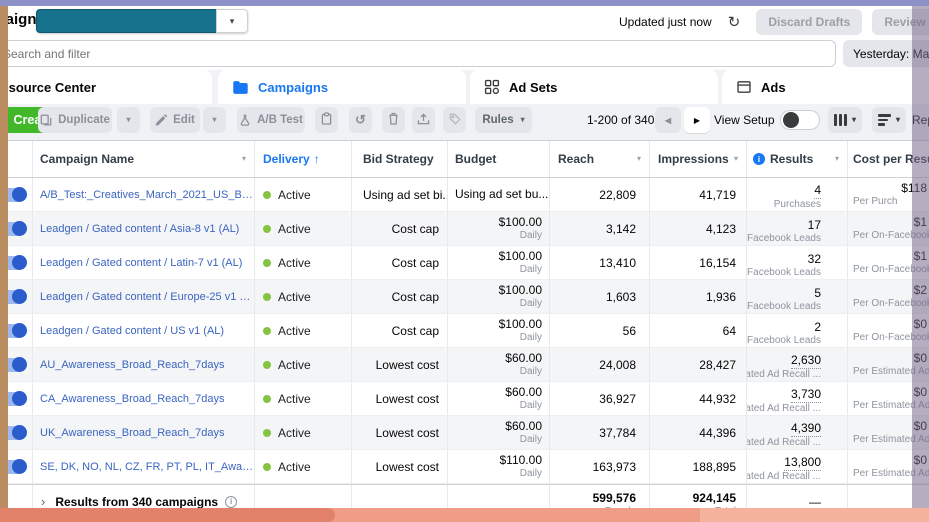 The width and height of the screenshot is (929, 522). What do you see at coordinates (147, 399) in the screenshot?
I see `campaign-name-link: CA_Awareness_Broad_Reach_7days` at bounding box center [147, 399].